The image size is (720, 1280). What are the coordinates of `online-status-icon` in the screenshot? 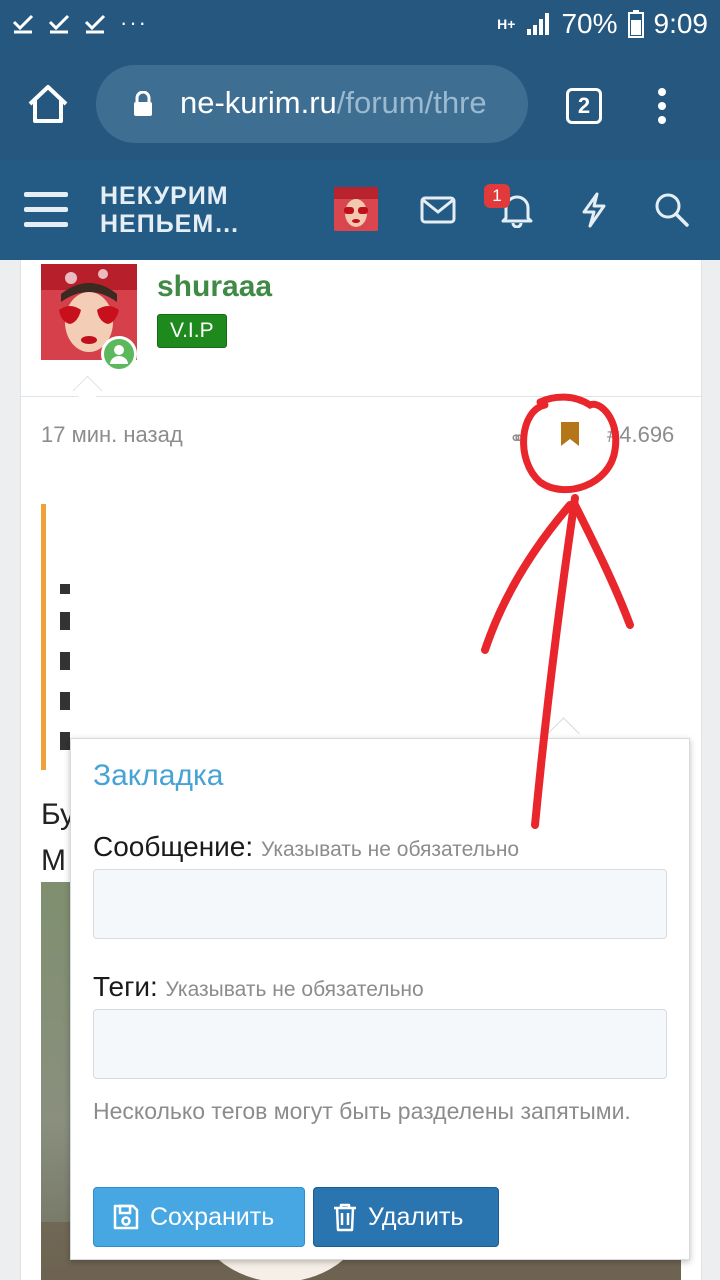 It's located at (119, 354).